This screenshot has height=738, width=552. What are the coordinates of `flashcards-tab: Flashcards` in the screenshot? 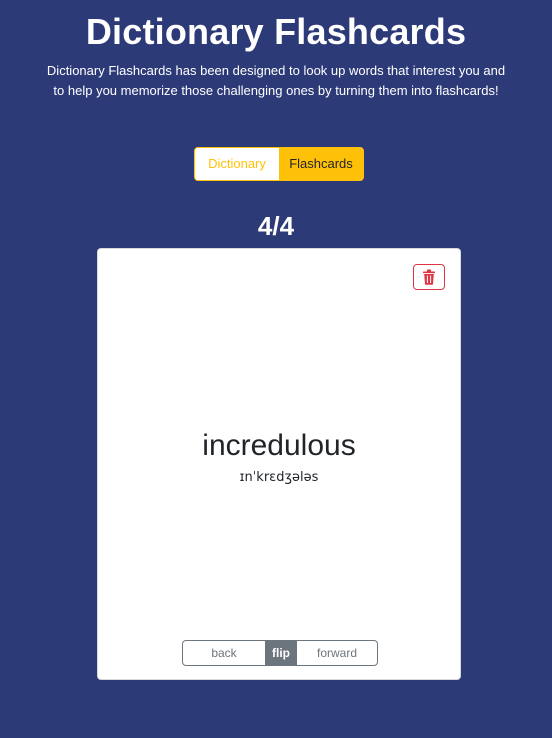 It's located at (321, 164).